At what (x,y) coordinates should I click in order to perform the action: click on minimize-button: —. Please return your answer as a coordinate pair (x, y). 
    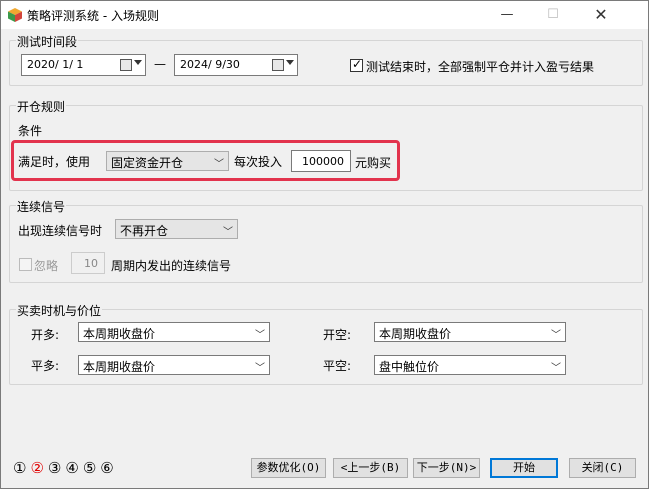
    Looking at the image, I should click on (507, 15).